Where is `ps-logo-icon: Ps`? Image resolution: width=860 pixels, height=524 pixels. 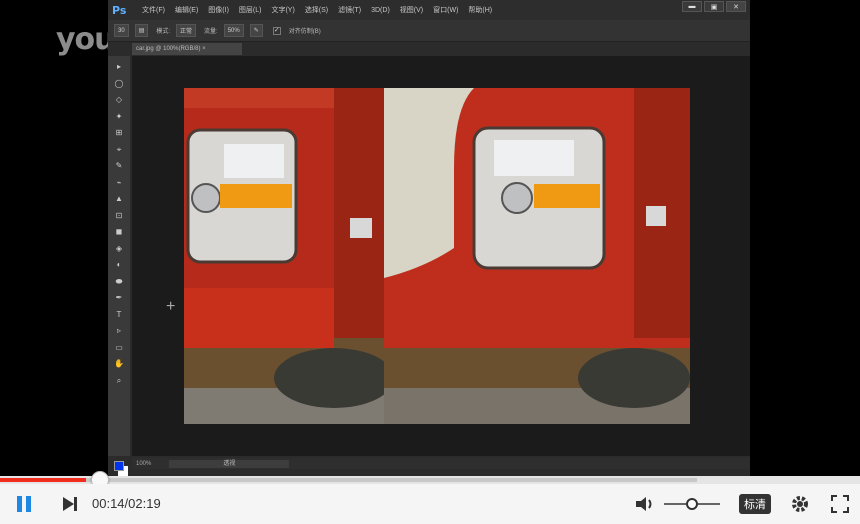 ps-logo-icon: Ps is located at coordinates (119, 10).